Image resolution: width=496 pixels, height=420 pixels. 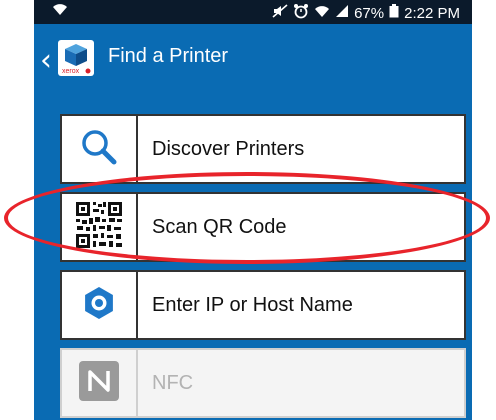 I want to click on status-bar: 67% 2:22 PM, so click(x=253, y=12).